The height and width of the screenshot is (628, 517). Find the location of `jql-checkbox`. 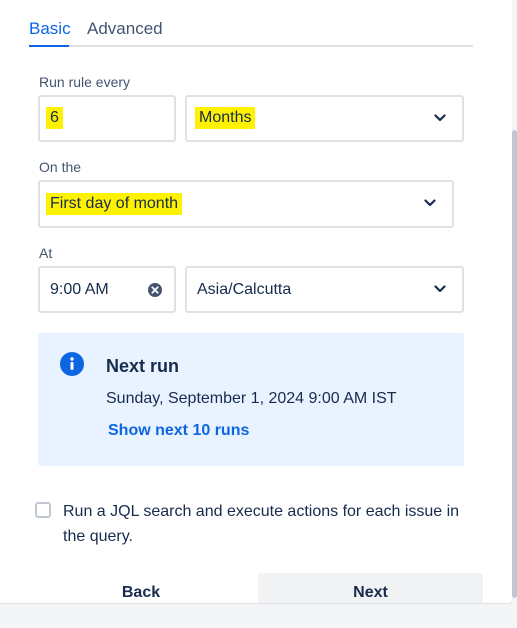

jql-checkbox is located at coordinates (43, 510).